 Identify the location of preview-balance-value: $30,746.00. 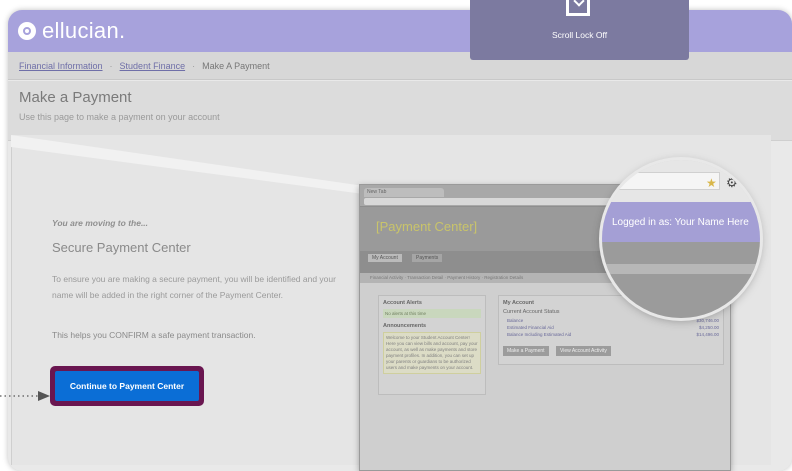
(707, 320).